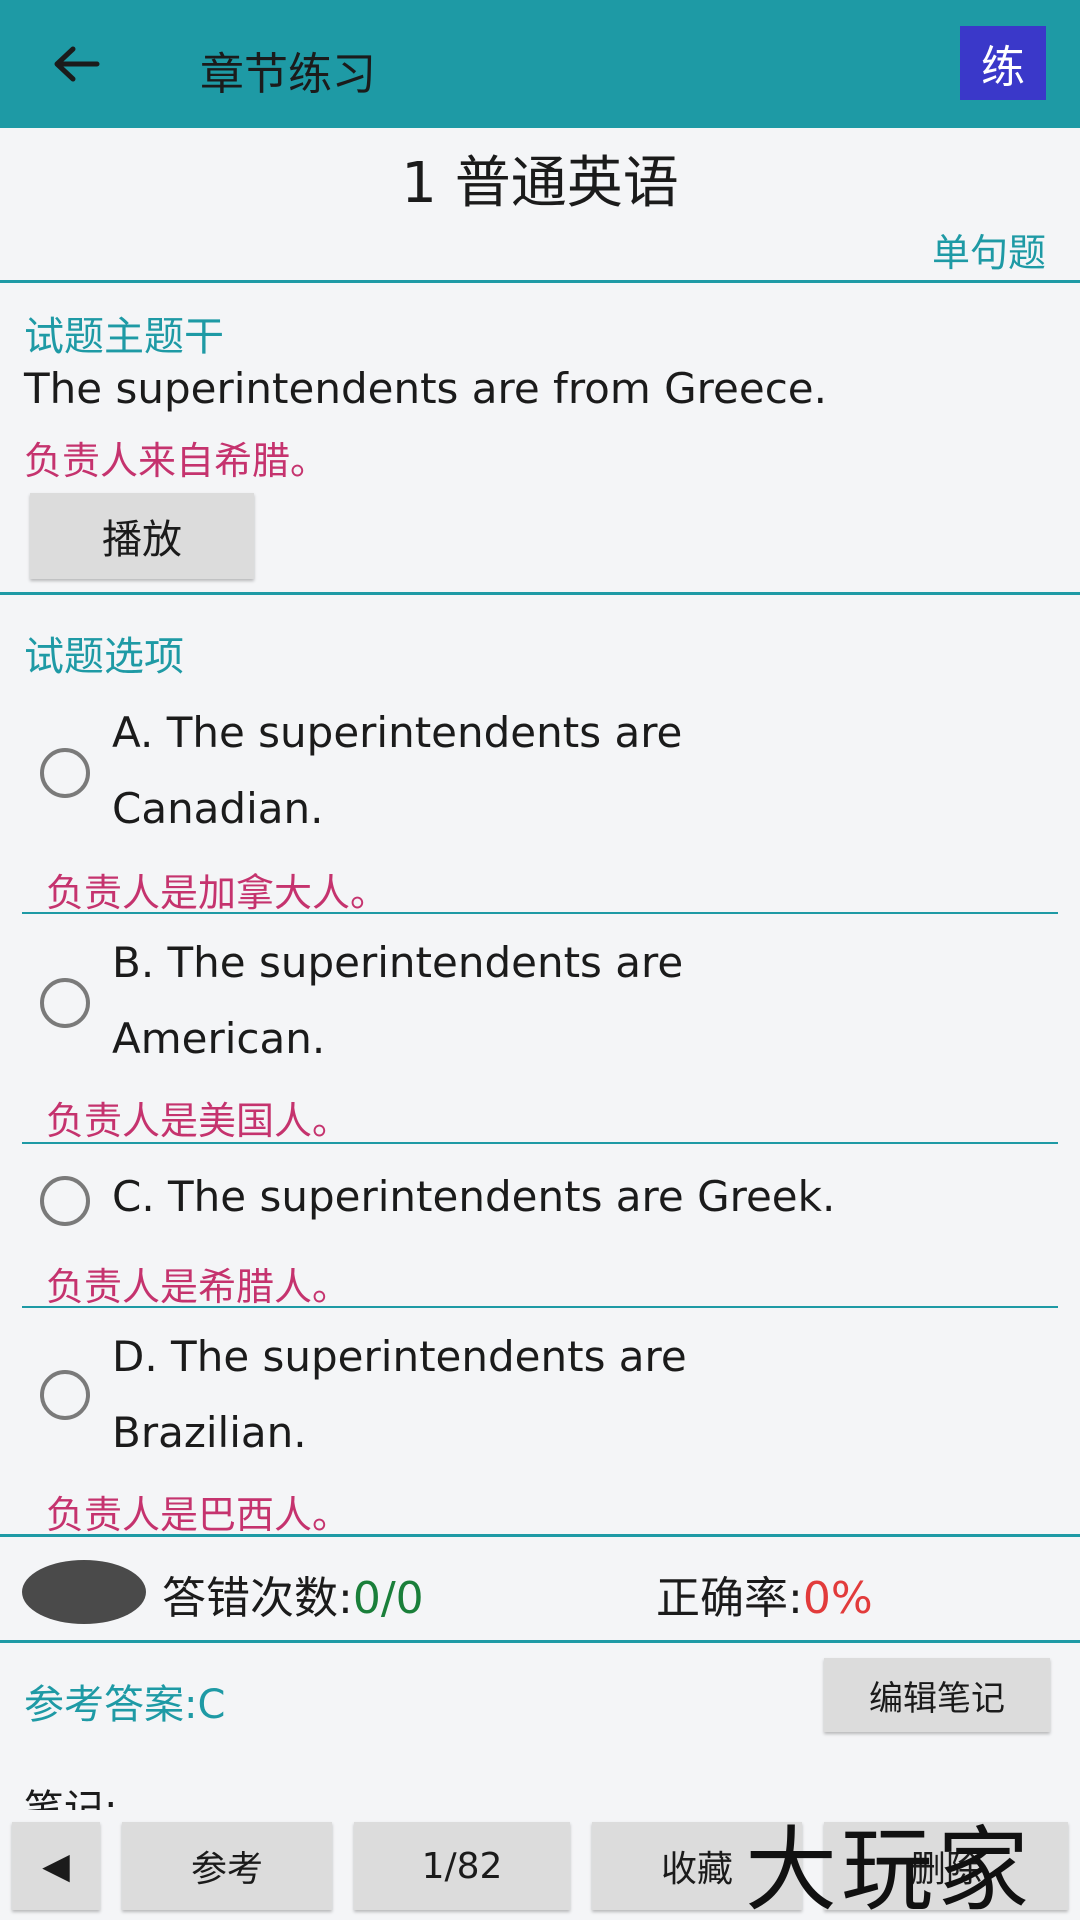  Describe the element at coordinates (889, 1868) in the screenshot. I see `watermark-logo: 大玩家` at that location.